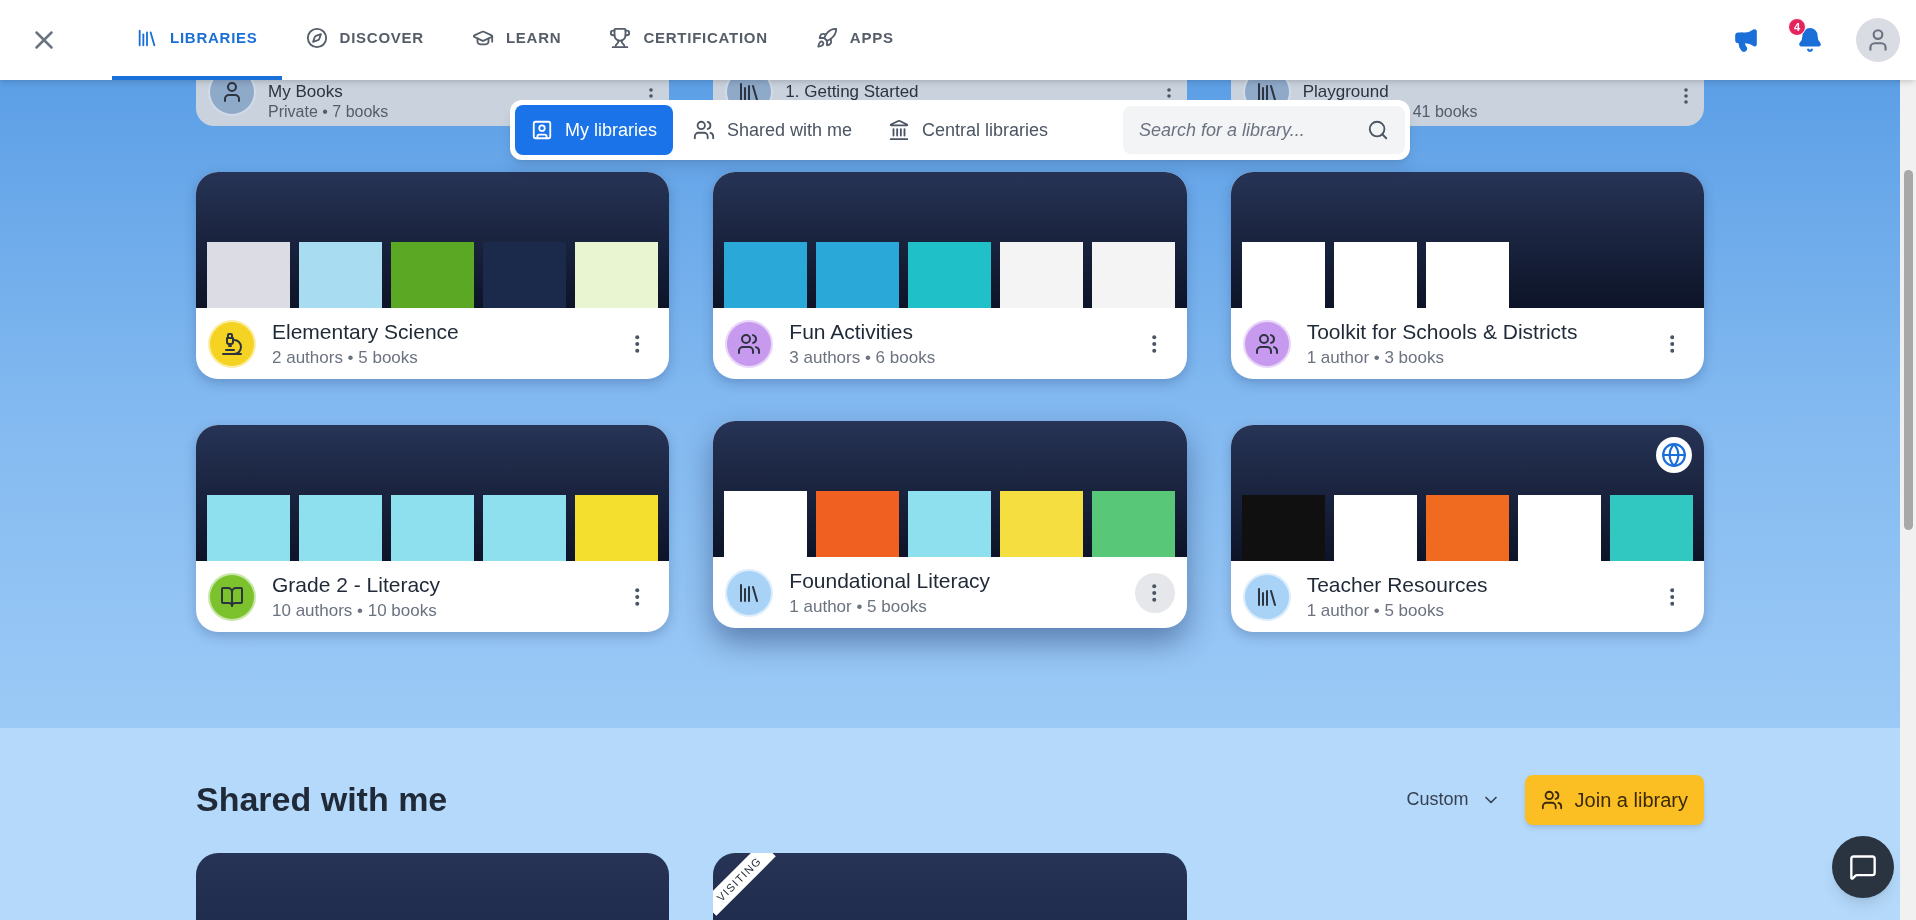 The image size is (1916, 920). I want to click on library-stats: 3 authors • 6 books, so click(863, 357).